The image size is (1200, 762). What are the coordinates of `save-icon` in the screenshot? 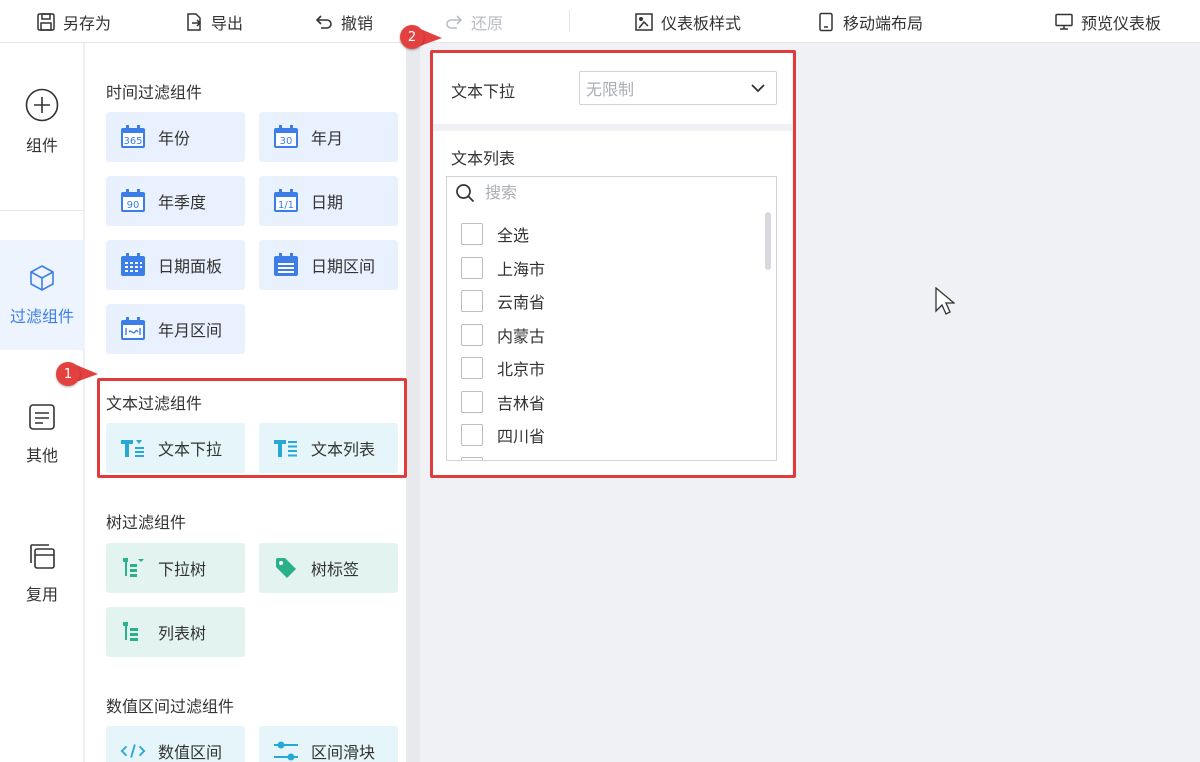 It's located at (46, 21).